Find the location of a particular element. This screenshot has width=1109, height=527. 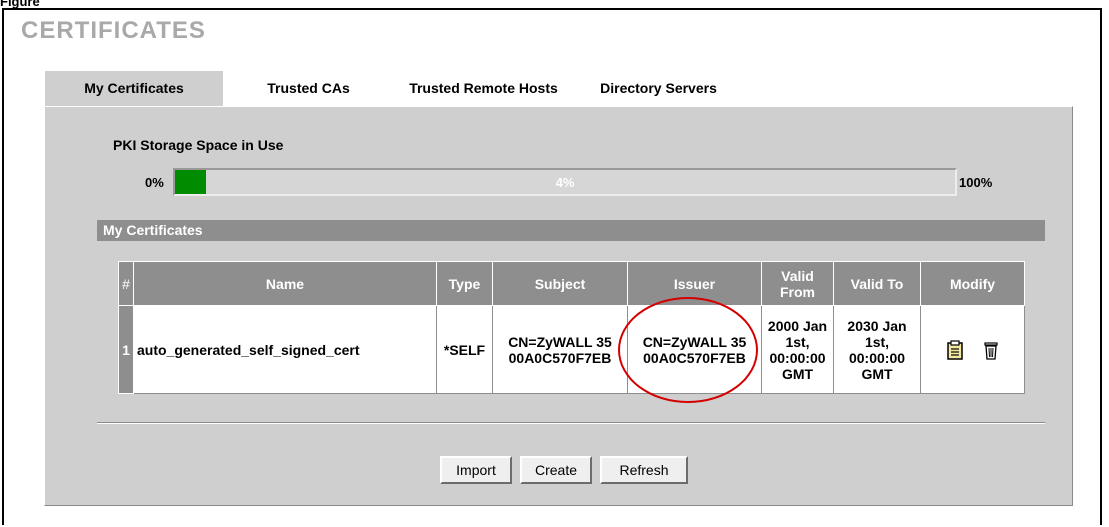

storage-usage-bar: 4% is located at coordinates (565, 182).